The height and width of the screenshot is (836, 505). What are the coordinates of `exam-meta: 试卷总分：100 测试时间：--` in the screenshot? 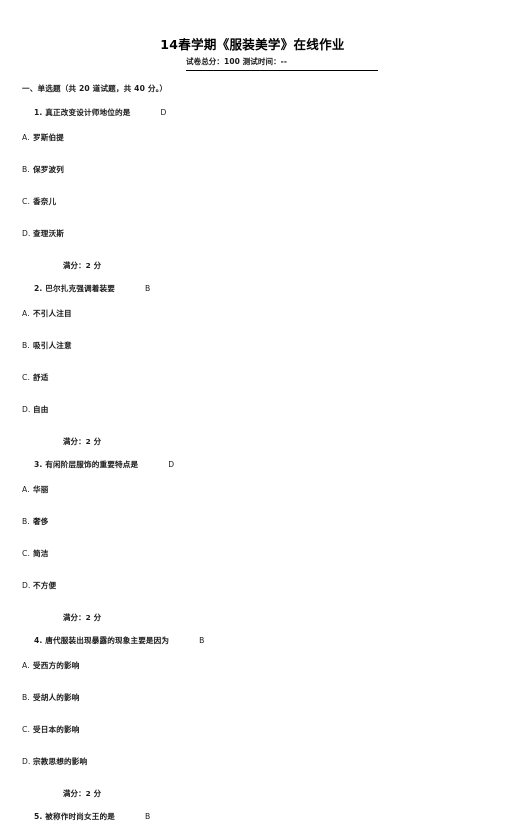 It's located at (282, 63).